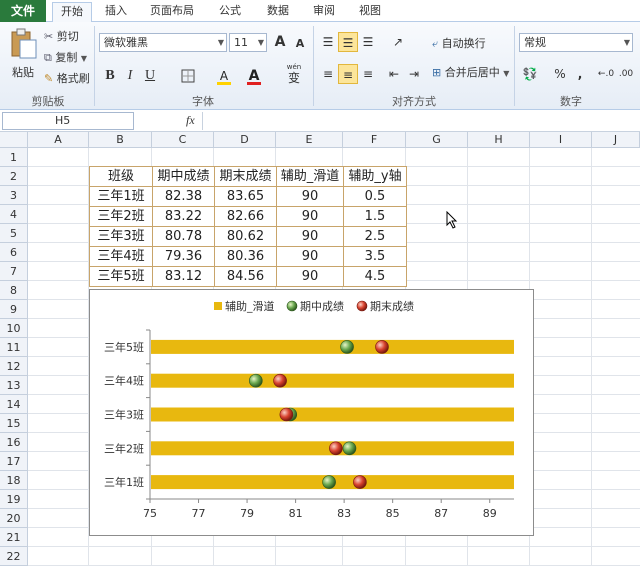 Image resolution: width=640 pixels, height=566 pixels. Describe the element at coordinates (368, 74) in the screenshot. I see `align-right-button: ≡` at that location.